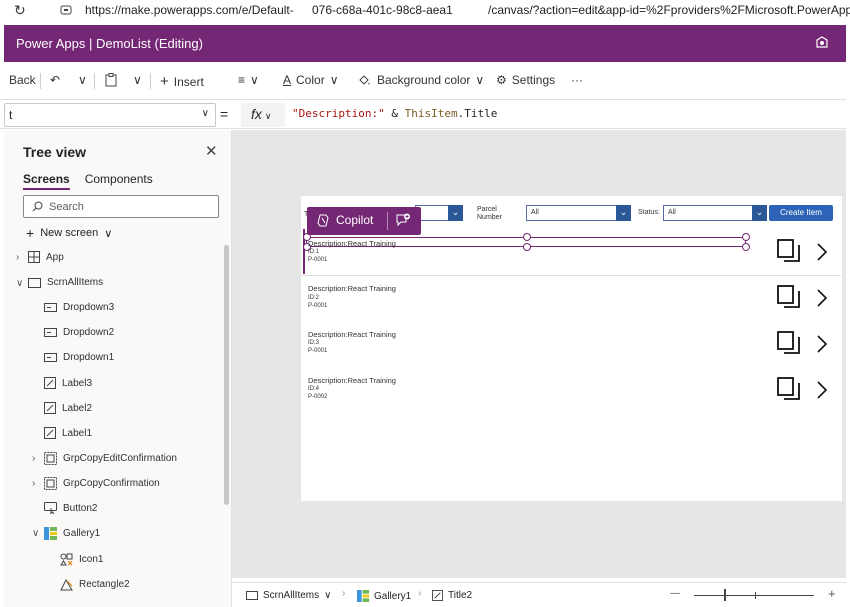  I want to click on tab-components: Components, so click(119, 181).